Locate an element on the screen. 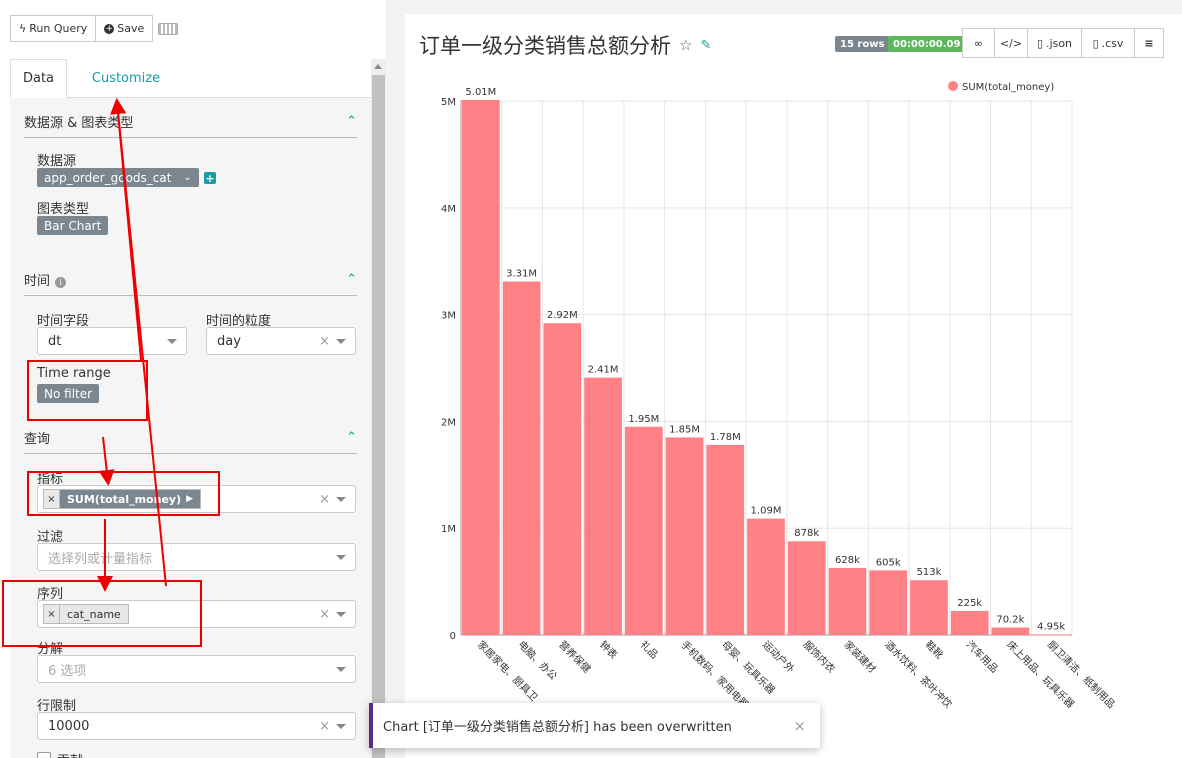 This screenshot has height=758, width=1182. scrollbar is located at coordinates (378, 408).